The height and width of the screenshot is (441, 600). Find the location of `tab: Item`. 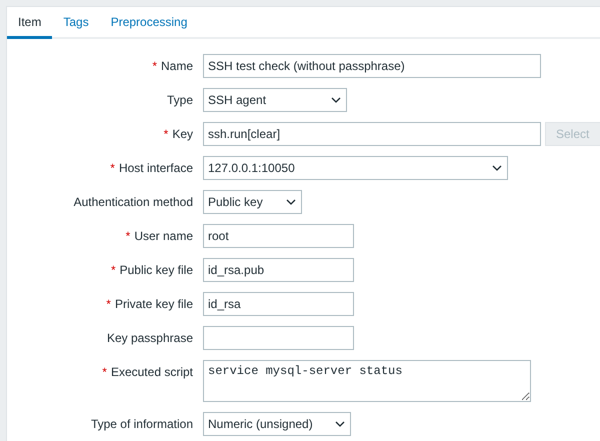

tab: Item is located at coordinates (29, 23).